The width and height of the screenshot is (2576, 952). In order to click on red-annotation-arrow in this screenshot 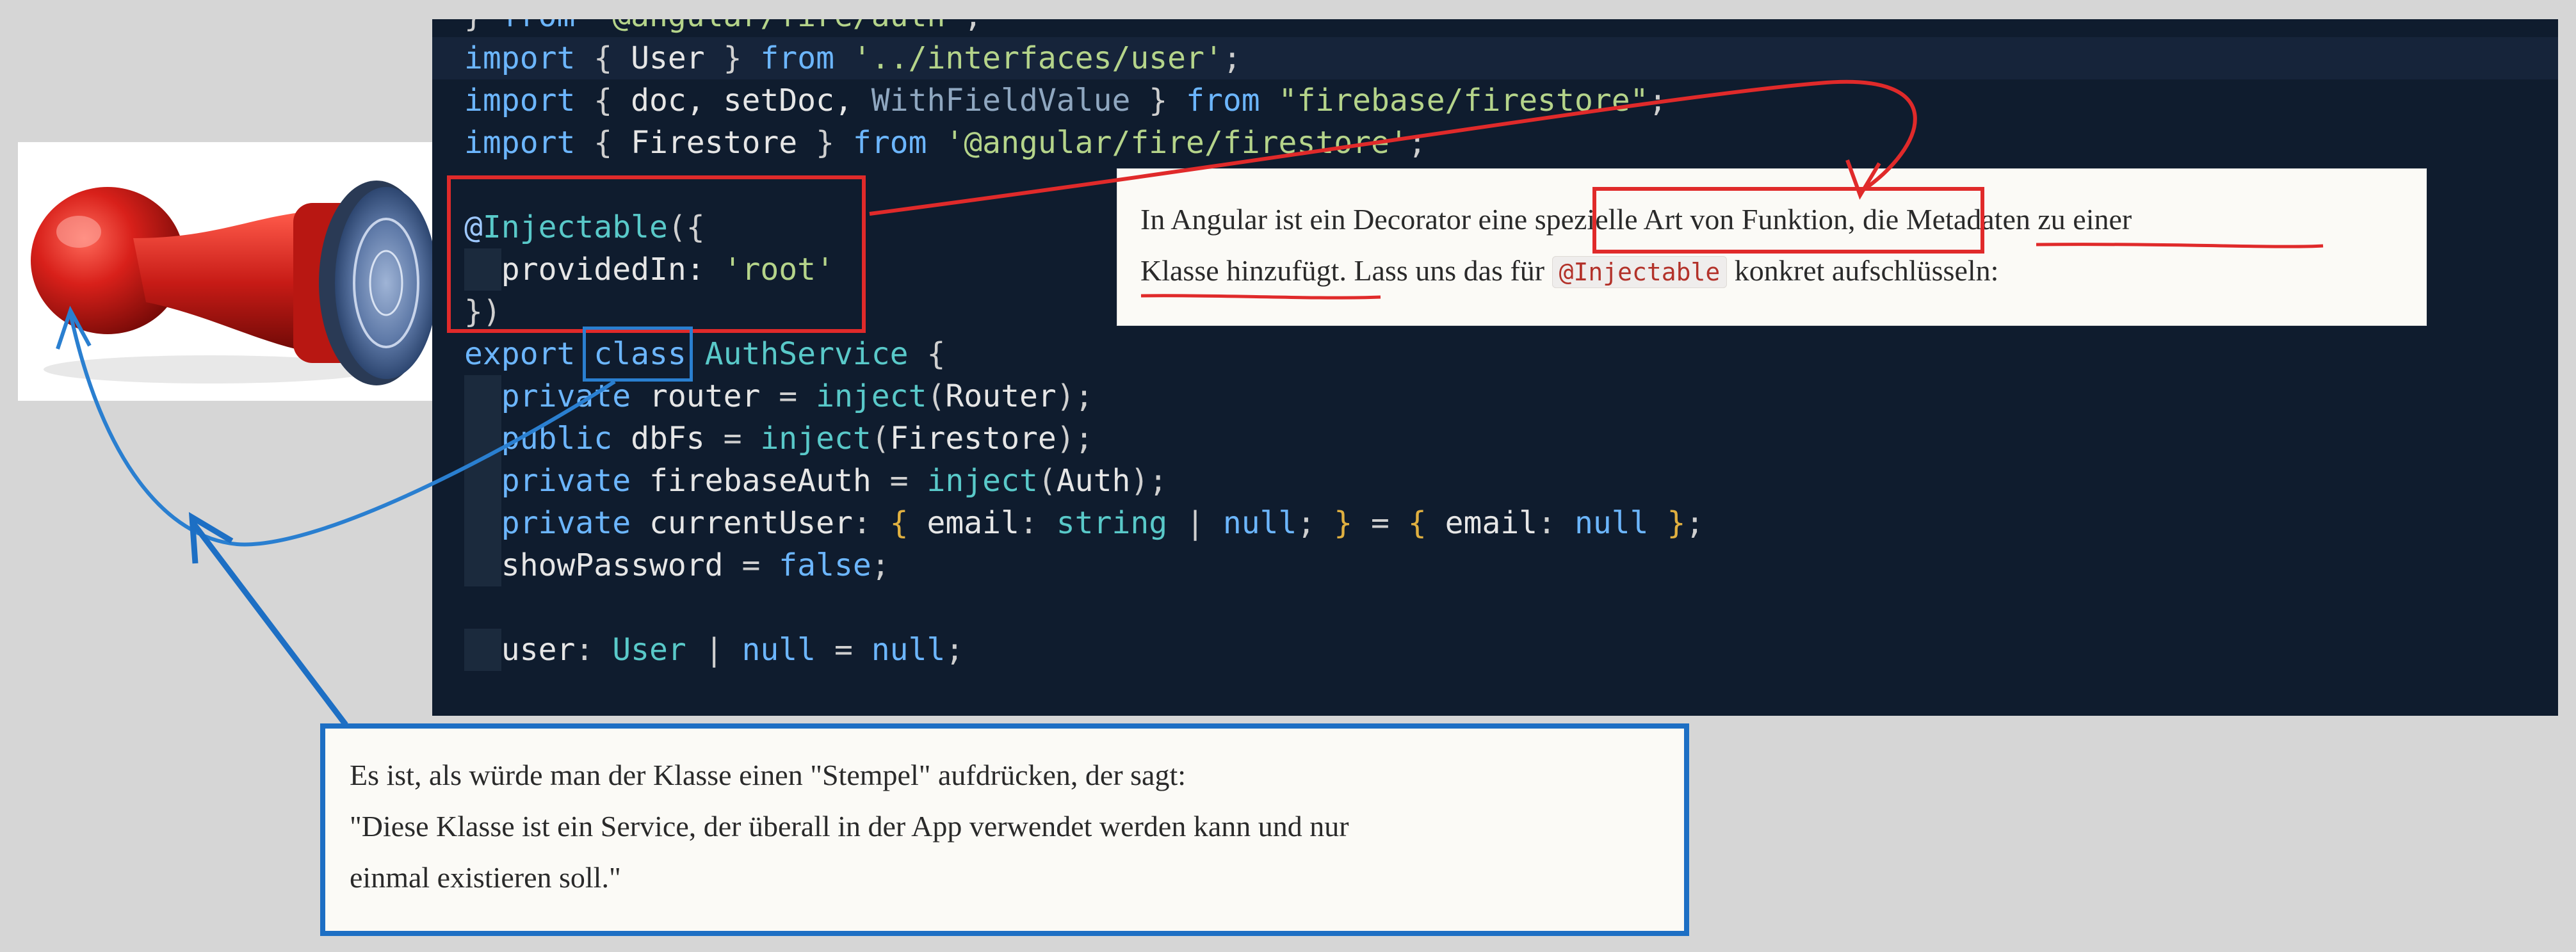, I will do `click(1393, 148)`.